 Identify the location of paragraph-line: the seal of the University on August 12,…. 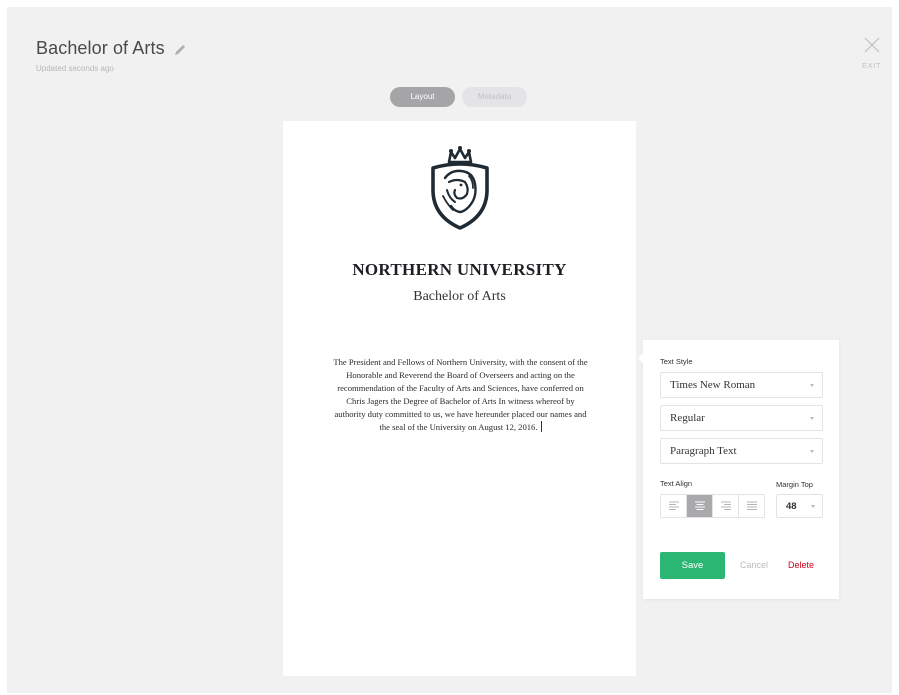
(458, 427).